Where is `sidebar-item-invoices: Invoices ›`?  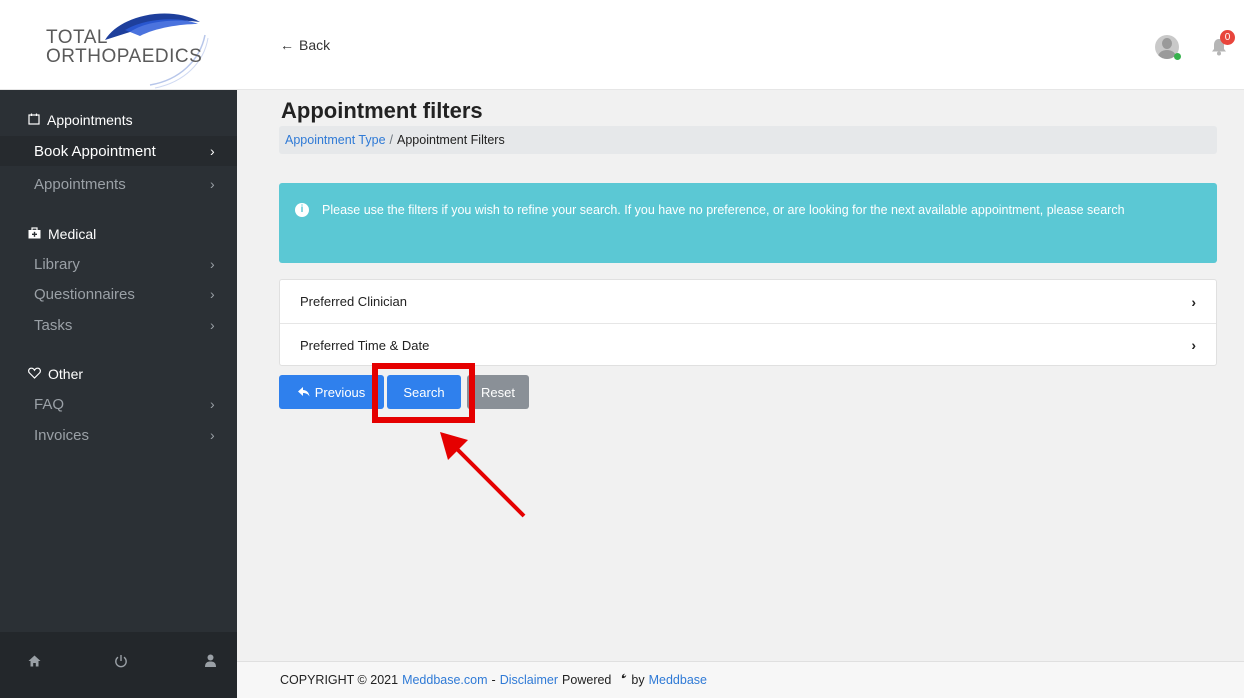
sidebar-item-invoices: Invoices › is located at coordinates (118, 435).